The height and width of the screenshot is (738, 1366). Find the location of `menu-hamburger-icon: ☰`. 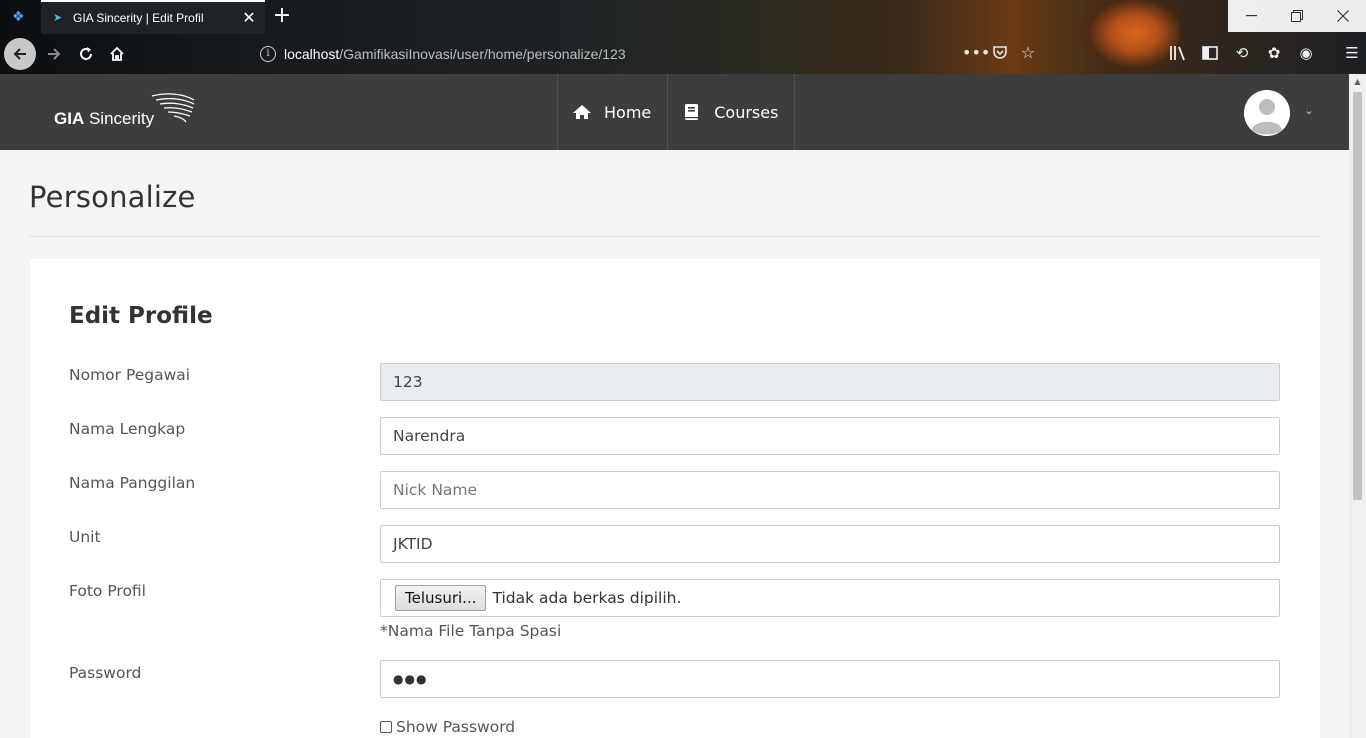

menu-hamburger-icon: ☰ is located at coordinates (1352, 53).